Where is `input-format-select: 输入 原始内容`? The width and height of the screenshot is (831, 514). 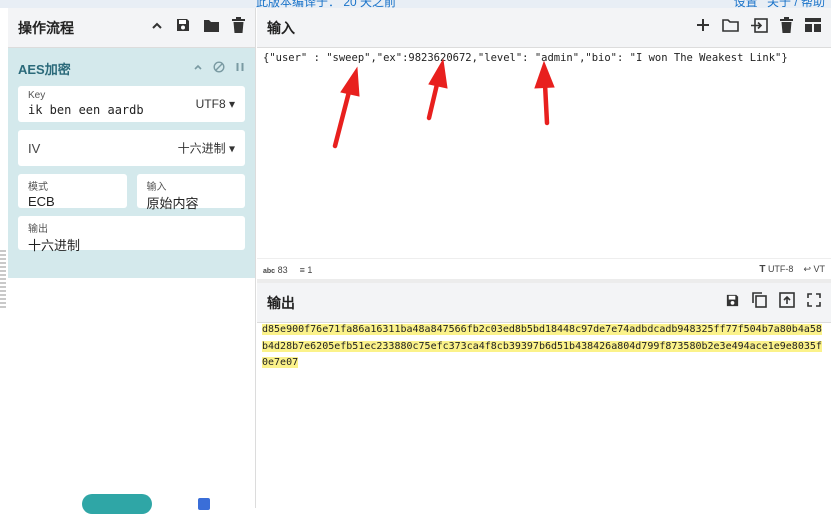
input-format-select: 输入 原始内容 is located at coordinates (190, 192).